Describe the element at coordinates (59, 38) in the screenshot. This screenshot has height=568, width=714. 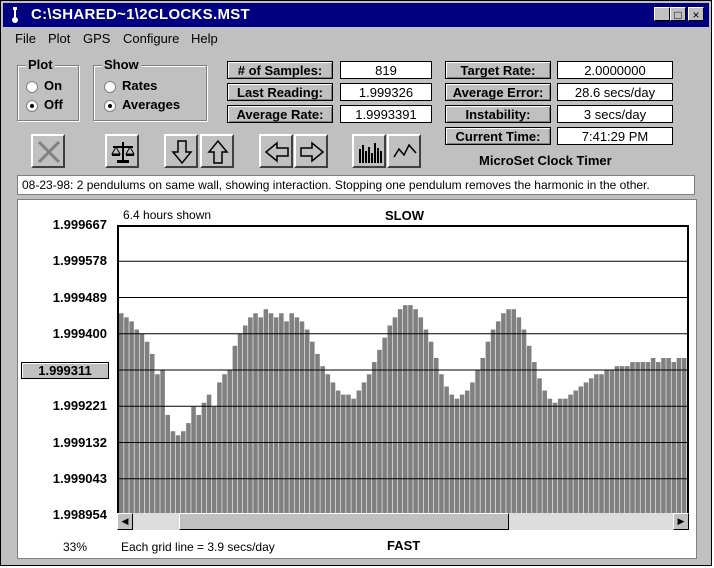
I see `menu-plot: Plot` at that location.